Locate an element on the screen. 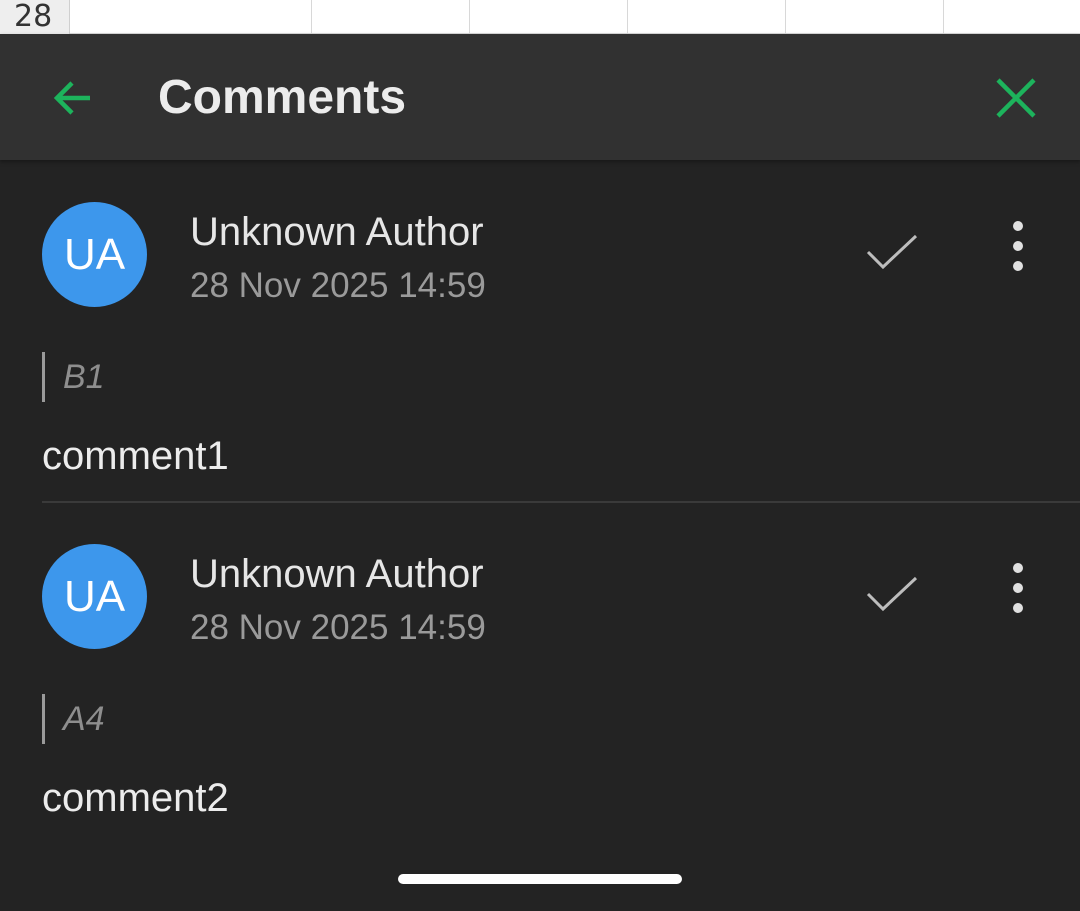 The width and height of the screenshot is (1080, 911). cell-reference: B1 is located at coordinates (73, 377).